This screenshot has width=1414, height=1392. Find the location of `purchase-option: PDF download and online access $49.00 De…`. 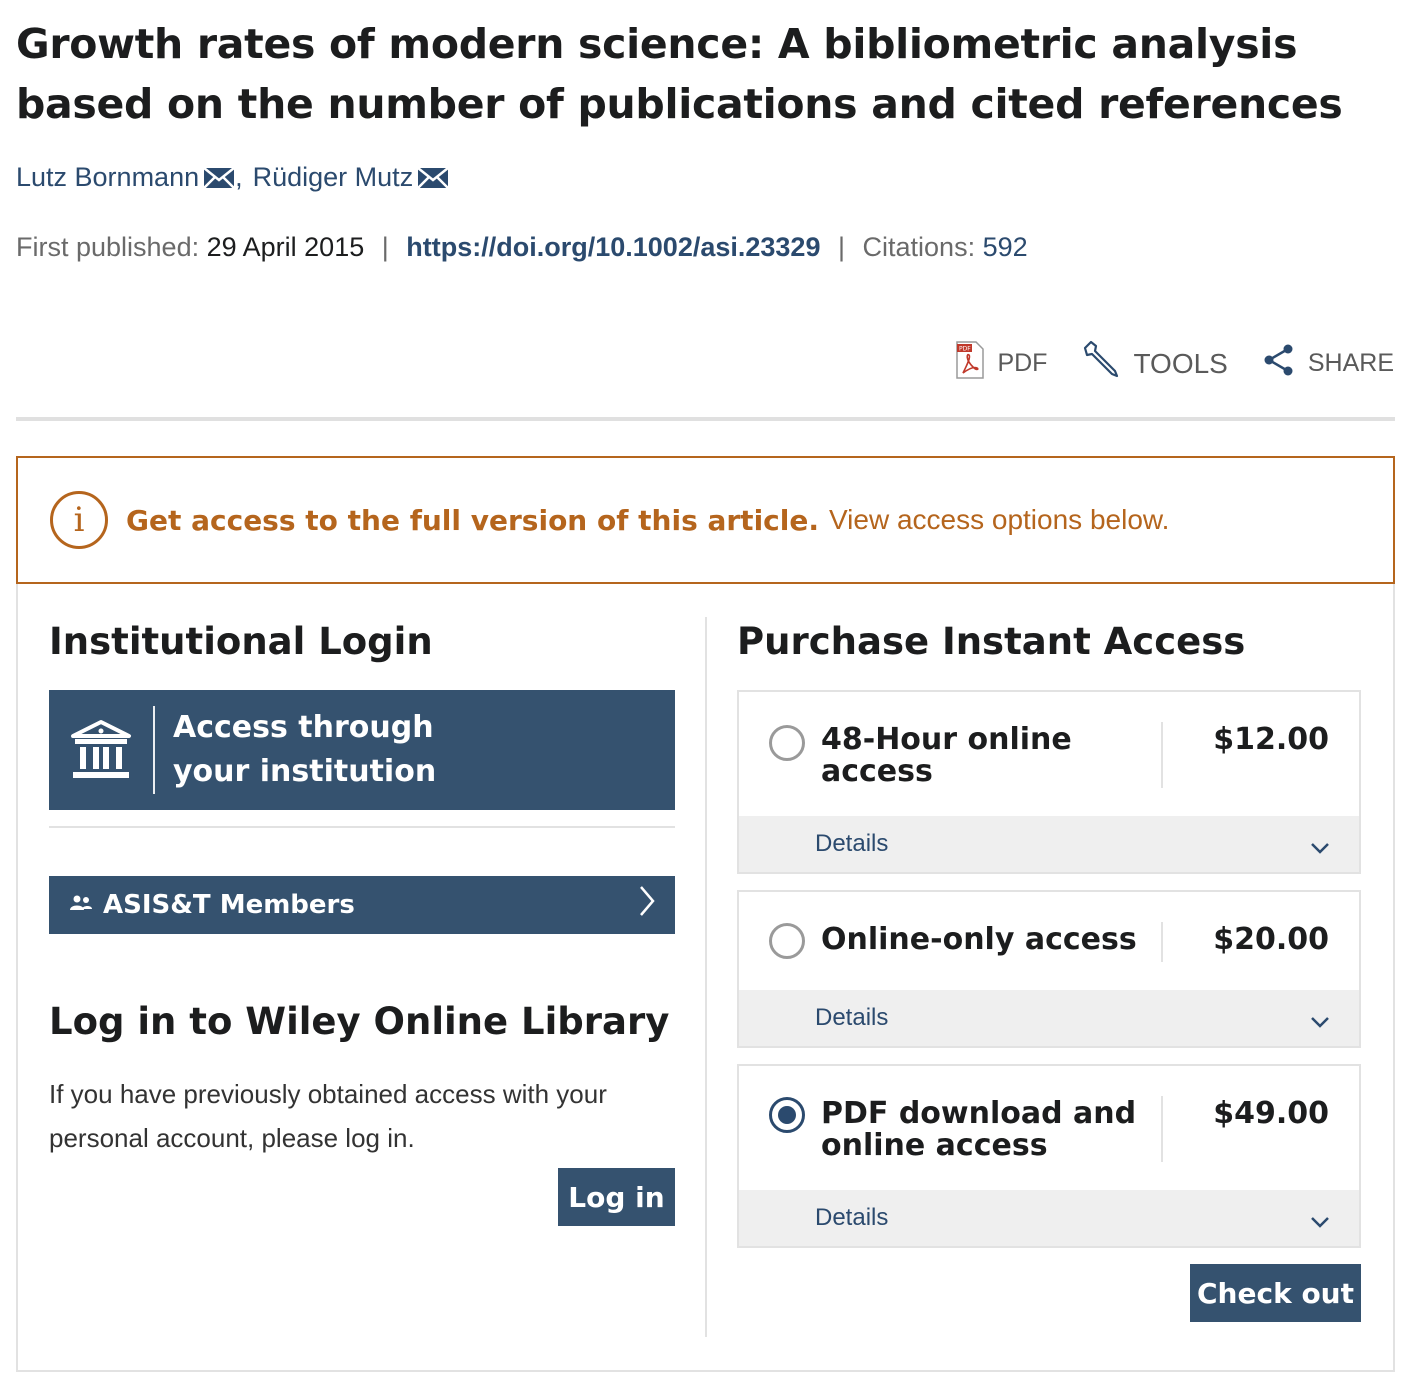

purchase-option: PDF download and online access $49.00 De… is located at coordinates (1049, 1156).